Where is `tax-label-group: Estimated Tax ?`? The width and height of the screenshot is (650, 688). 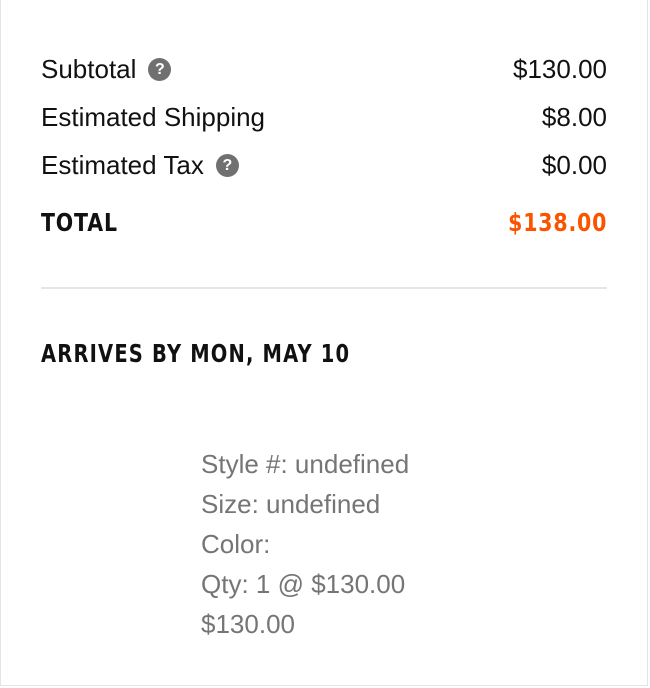 tax-label-group: Estimated Tax ? is located at coordinates (140, 165).